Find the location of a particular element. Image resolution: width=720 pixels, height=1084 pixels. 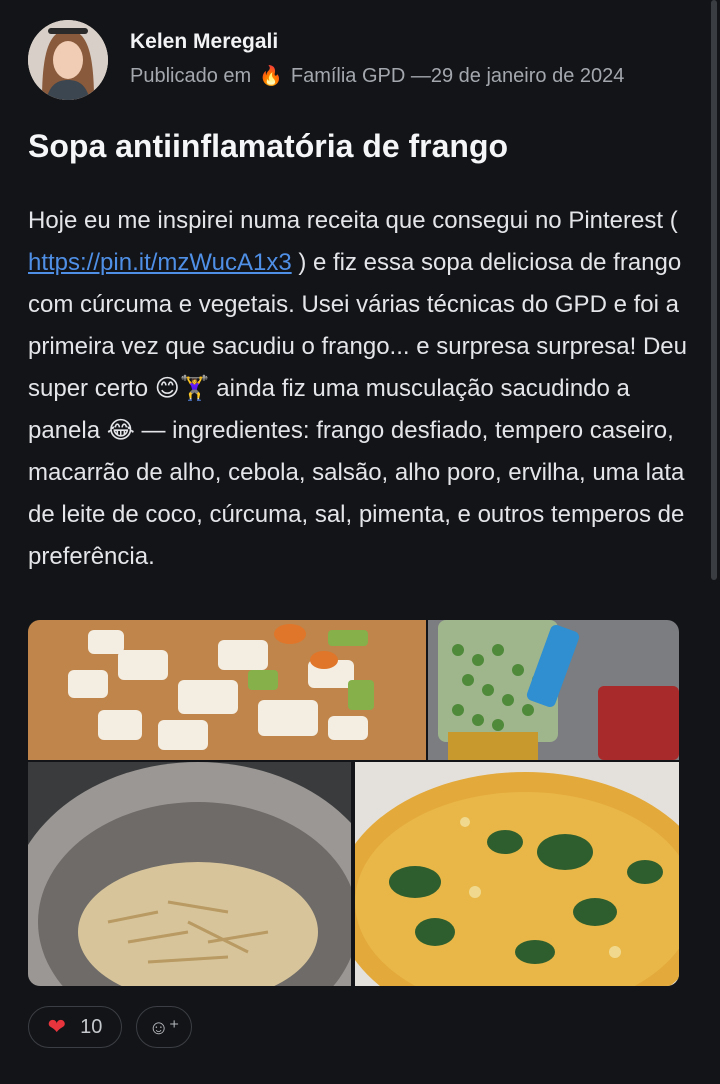

published-prefix: Publicado em is located at coordinates (191, 75).